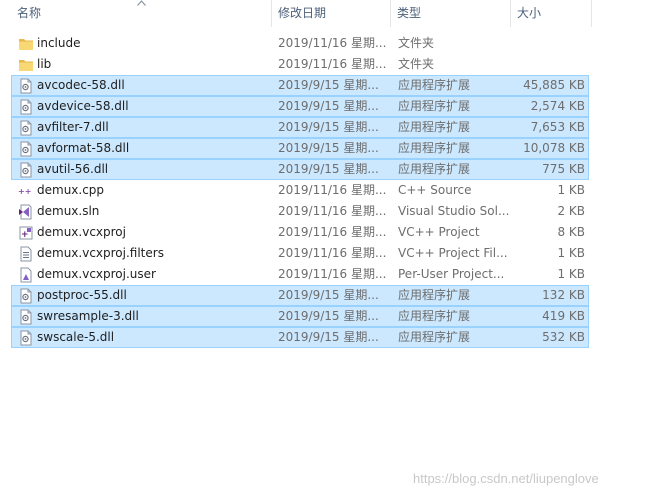 This screenshot has width=648, height=496. I want to click on column-header-bar: 名称 修改日期 类型 大小, so click(296, 13).